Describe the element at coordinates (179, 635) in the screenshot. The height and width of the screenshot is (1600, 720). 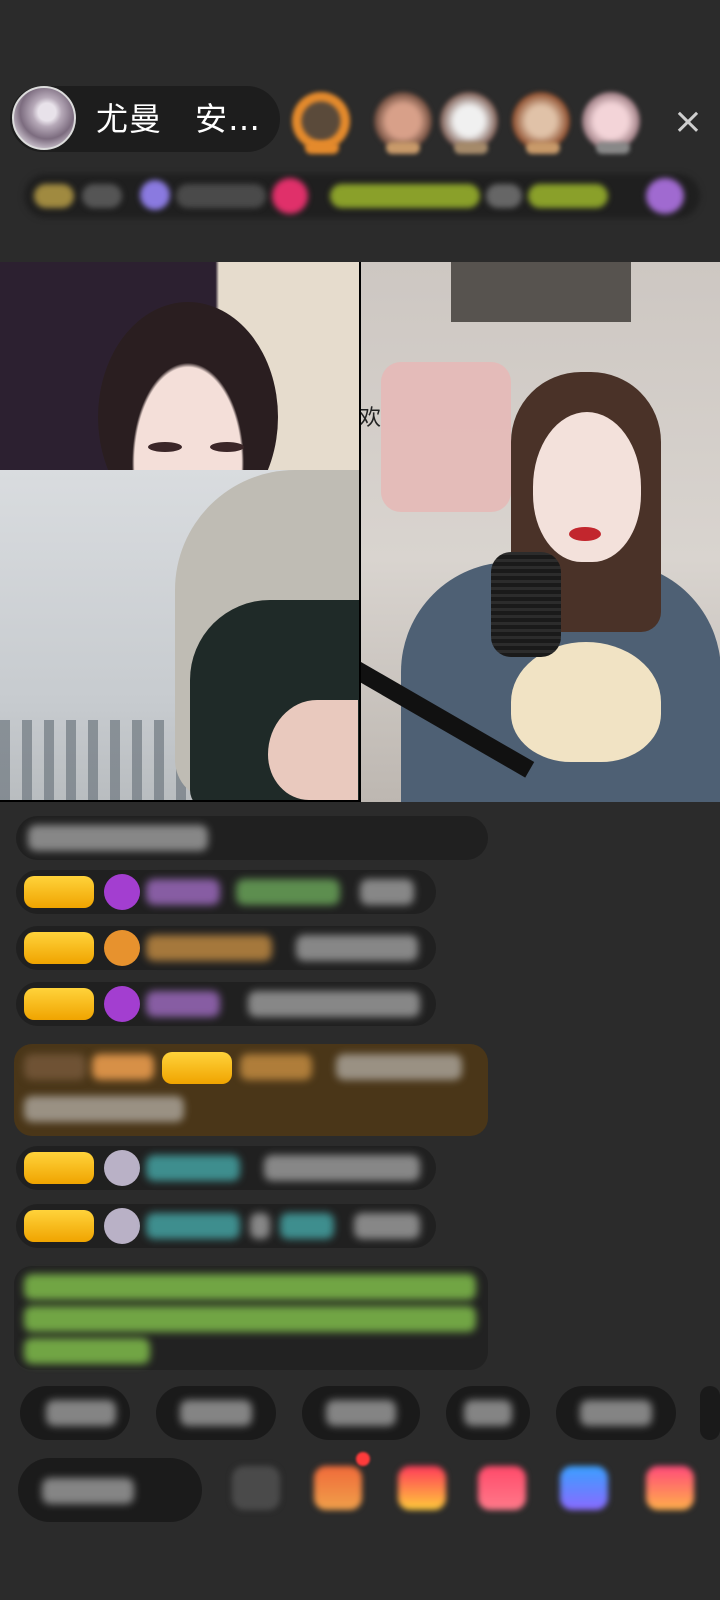
I see `video-tile-bottom-left` at that location.